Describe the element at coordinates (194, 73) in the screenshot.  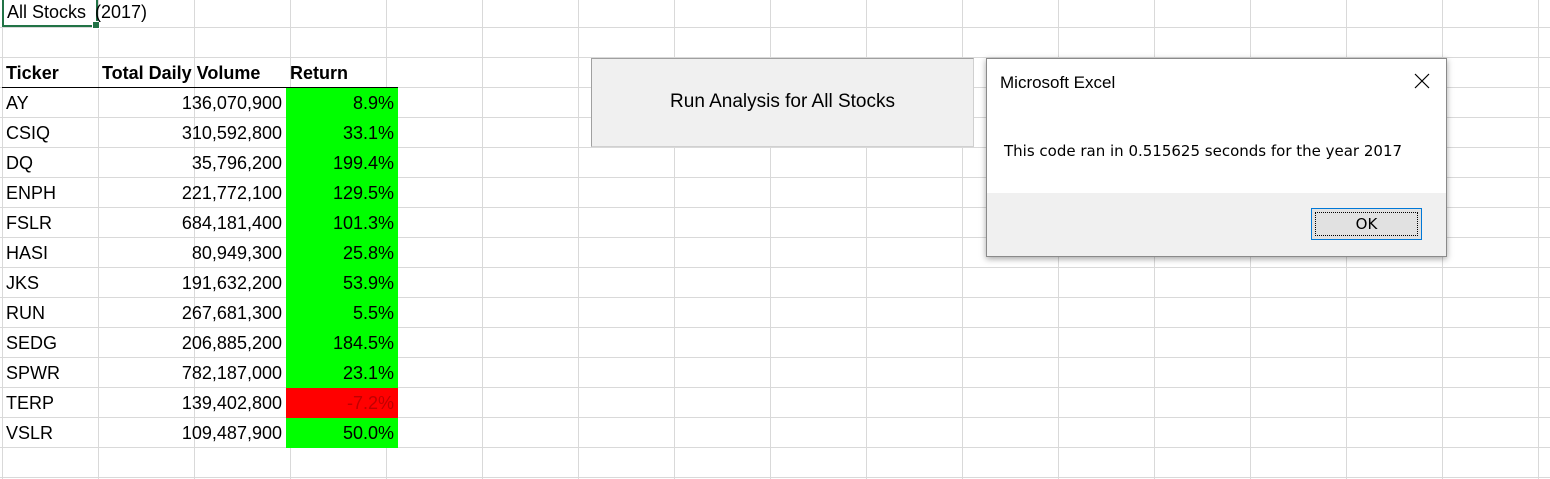
I see `header-total-daily-volume: Total Daily Volume` at that location.